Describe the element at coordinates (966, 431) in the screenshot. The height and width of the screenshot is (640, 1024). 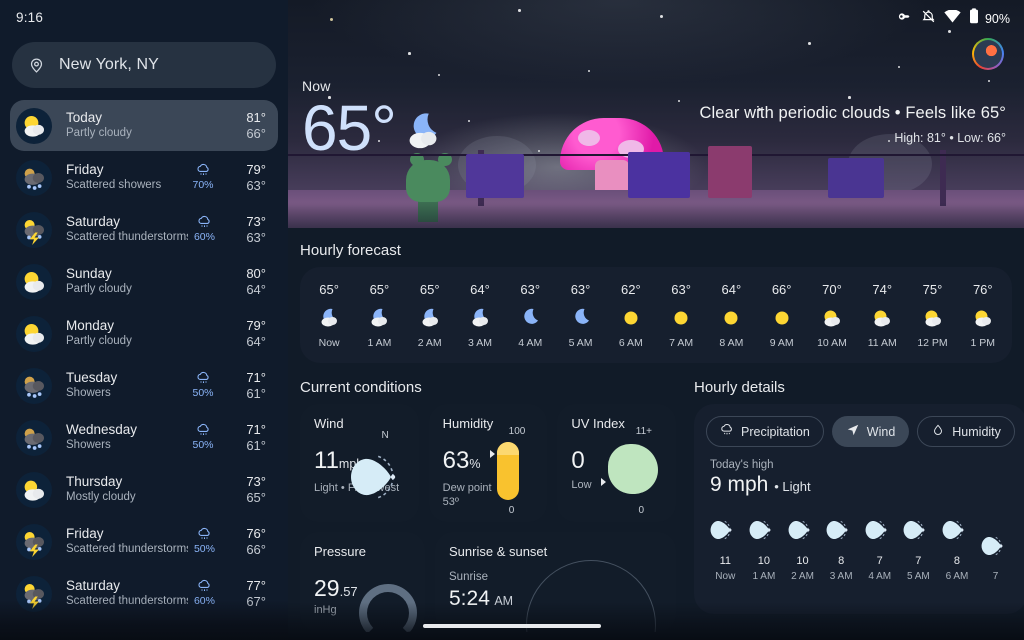
I see `tab-humidity: Humidity` at that location.